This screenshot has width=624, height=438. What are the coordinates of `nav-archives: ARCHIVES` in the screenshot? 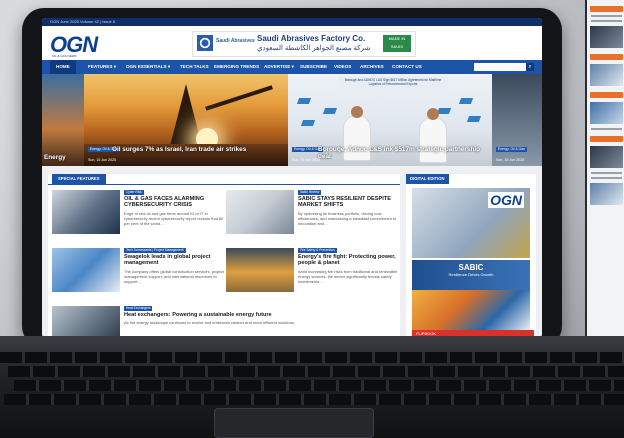 It's located at (372, 67).